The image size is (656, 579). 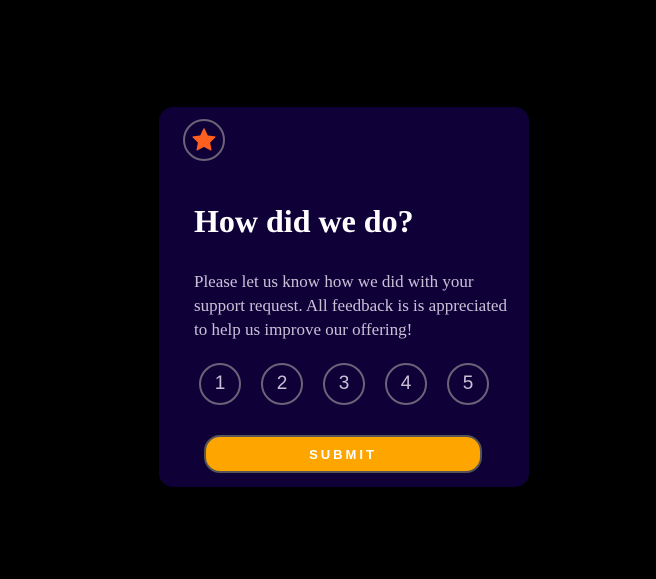 What do you see at coordinates (304, 221) in the screenshot?
I see `card-title: How did we do?` at bounding box center [304, 221].